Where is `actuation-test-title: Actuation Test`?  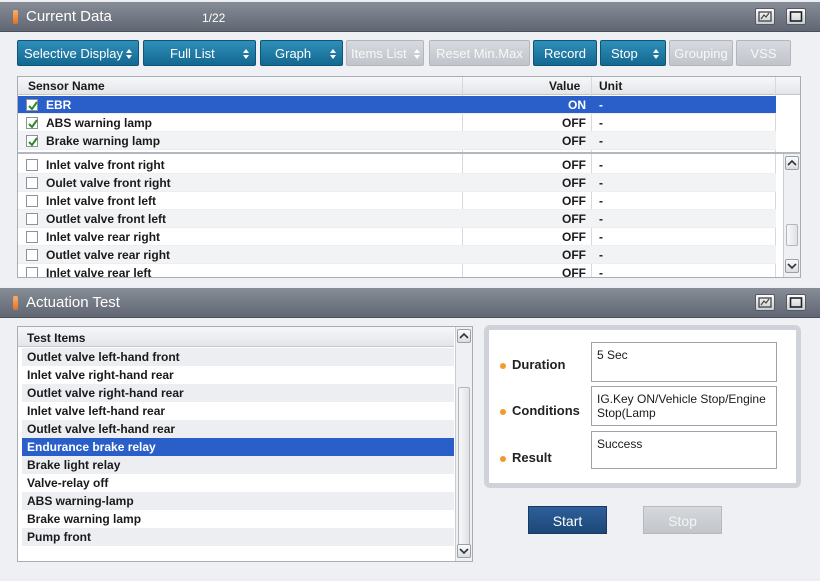 actuation-test-title: Actuation Test is located at coordinates (73, 302).